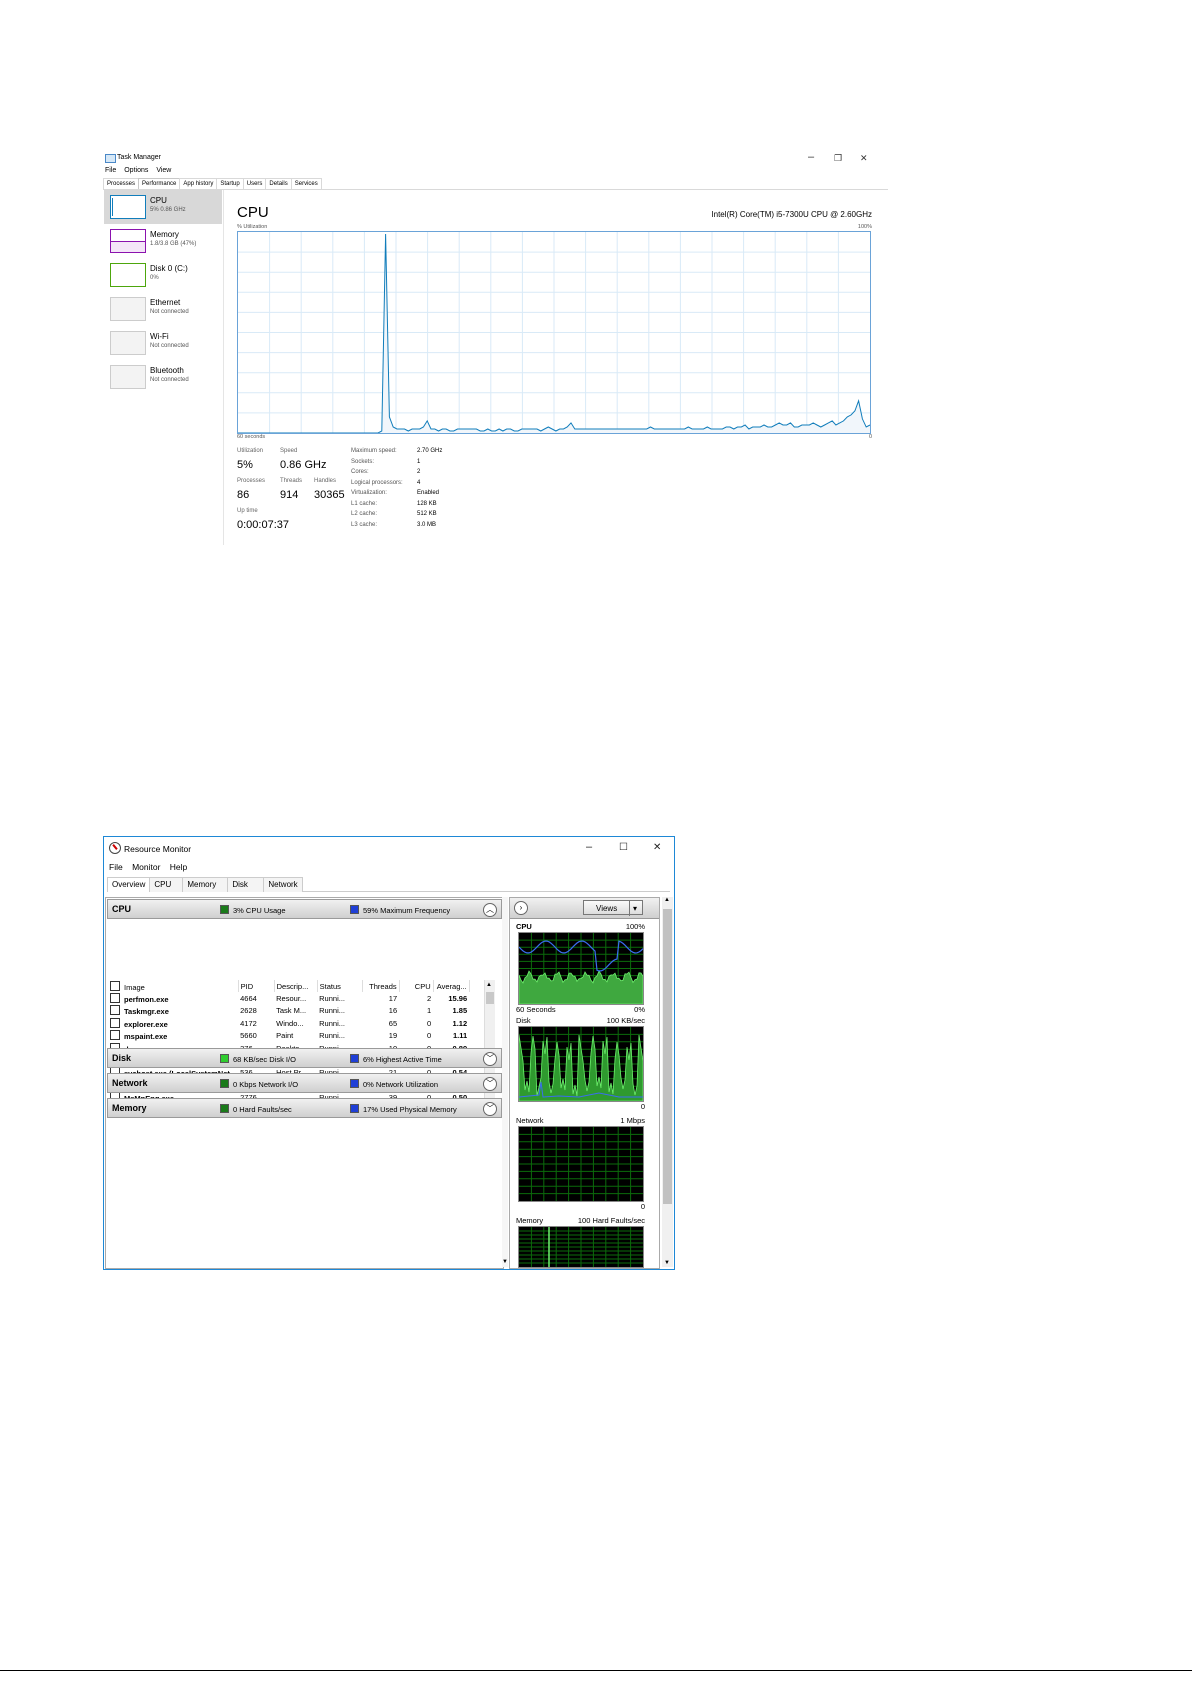  Describe the element at coordinates (521, 908) in the screenshot. I see `collapse-graphs-icon: ›` at that location.